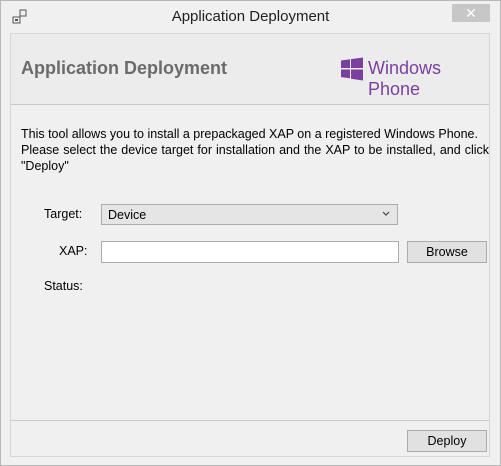 The image size is (501, 466). I want to click on target-select-value: Device, so click(127, 215).